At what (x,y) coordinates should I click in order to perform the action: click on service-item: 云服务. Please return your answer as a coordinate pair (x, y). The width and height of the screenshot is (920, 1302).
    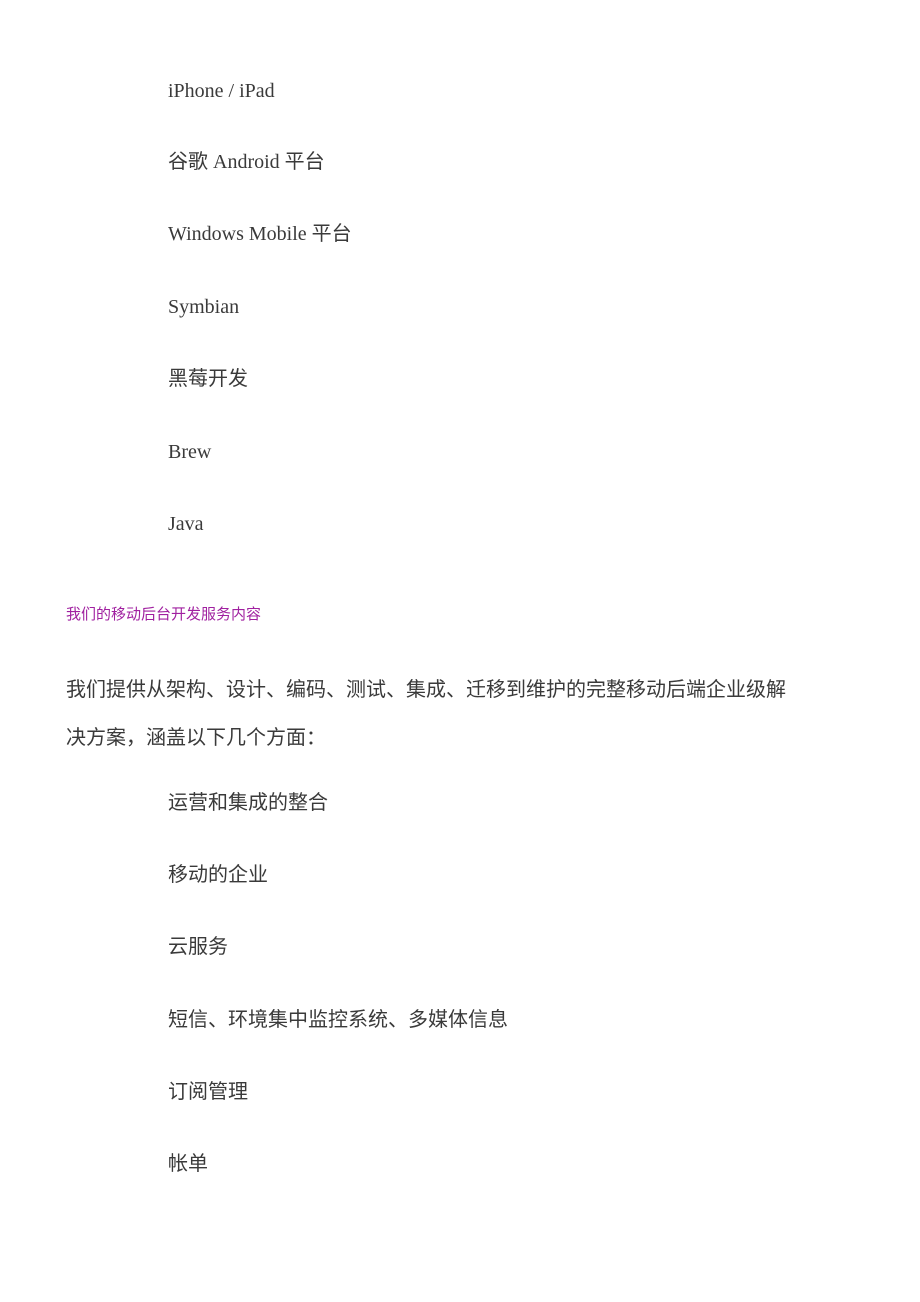
    Looking at the image, I should click on (198, 947).